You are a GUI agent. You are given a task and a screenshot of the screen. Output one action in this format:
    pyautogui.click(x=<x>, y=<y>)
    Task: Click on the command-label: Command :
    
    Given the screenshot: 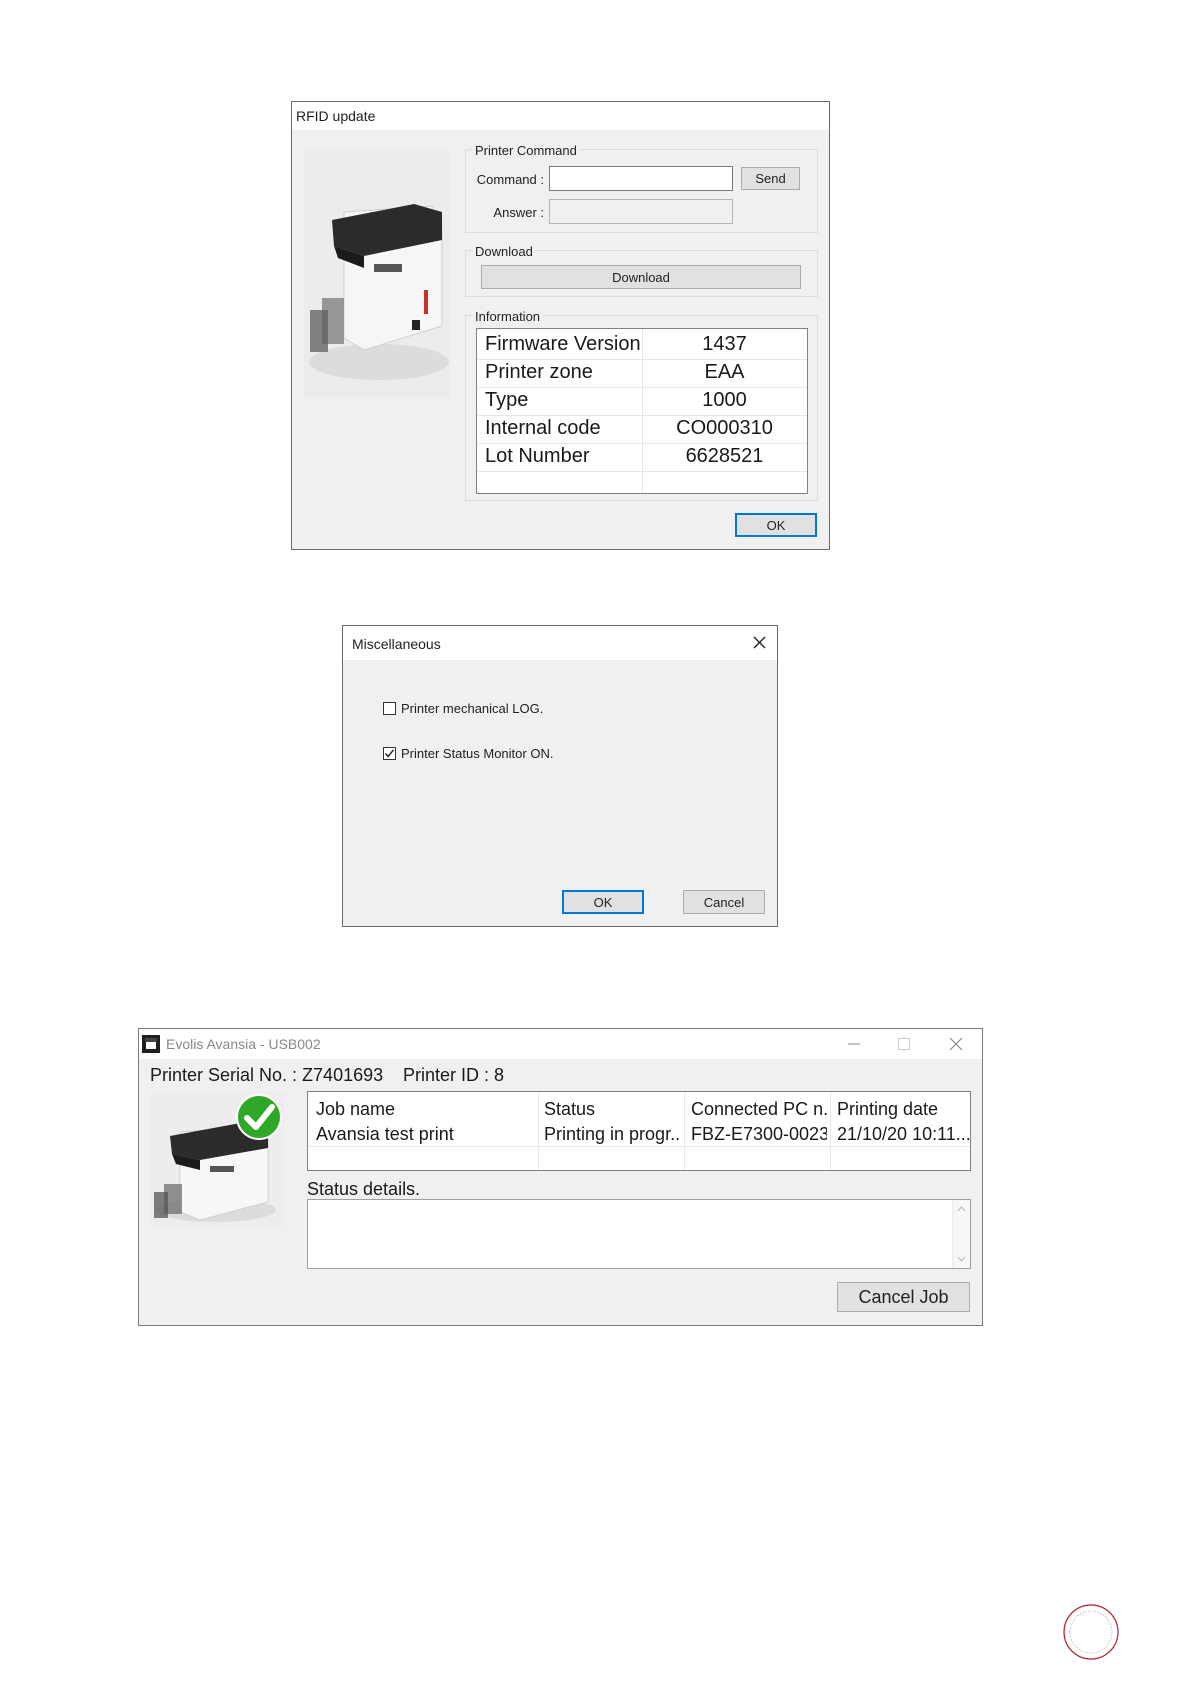 What is the action you would take?
    pyautogui.click(x=510, y=179)
    